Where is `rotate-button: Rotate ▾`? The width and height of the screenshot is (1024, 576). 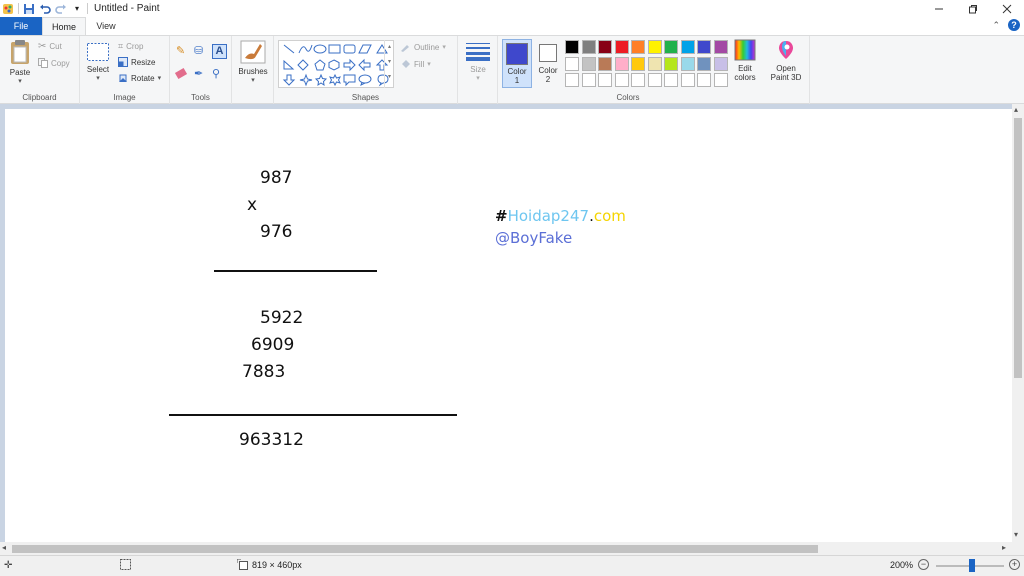 rotate-button: Rotate ▾ is located at coordinates (139, 78).